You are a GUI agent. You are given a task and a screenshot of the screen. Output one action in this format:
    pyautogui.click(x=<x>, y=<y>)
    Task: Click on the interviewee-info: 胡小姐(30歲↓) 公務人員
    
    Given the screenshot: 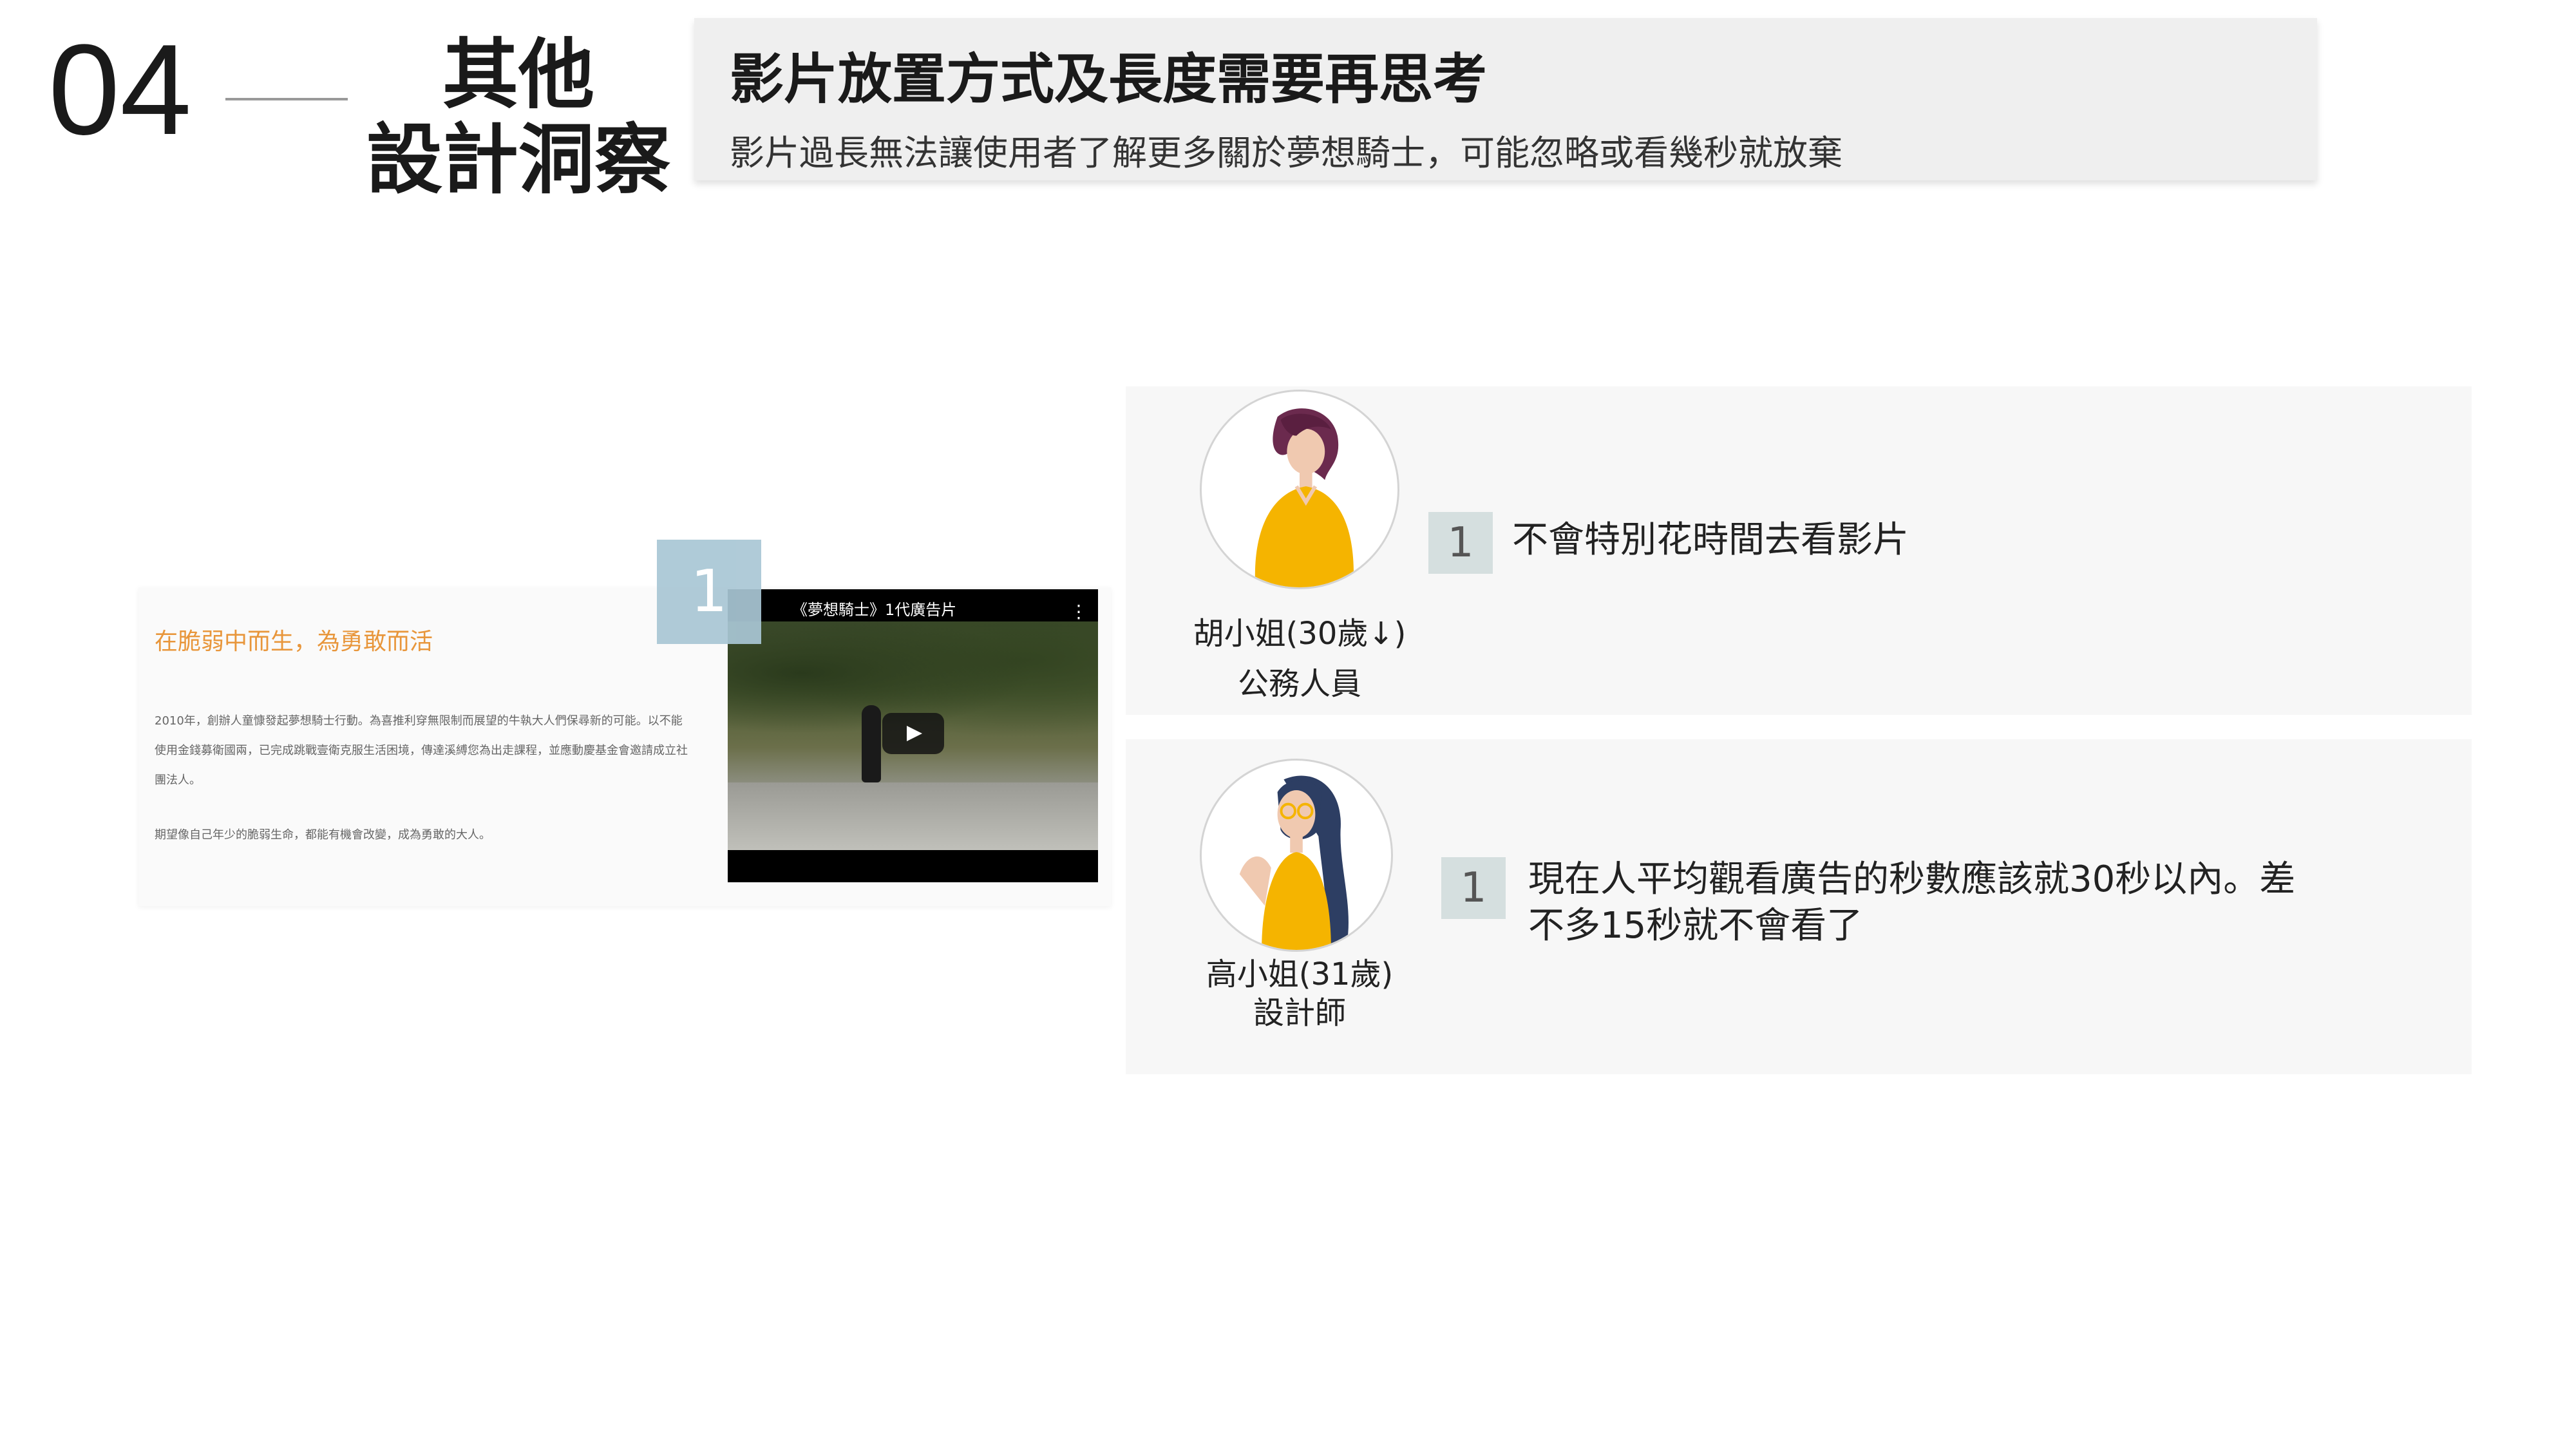 What is the action you would take?
    pyautogui.click(x=1299, y=659)
    